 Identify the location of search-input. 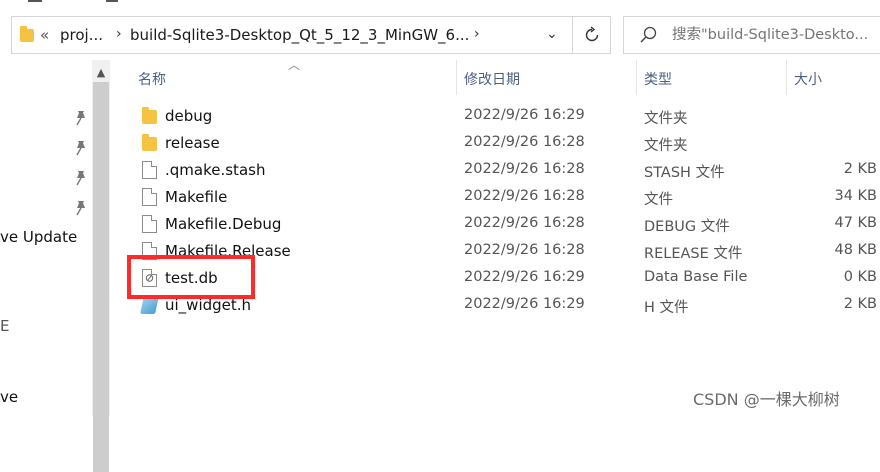
(774, 35).